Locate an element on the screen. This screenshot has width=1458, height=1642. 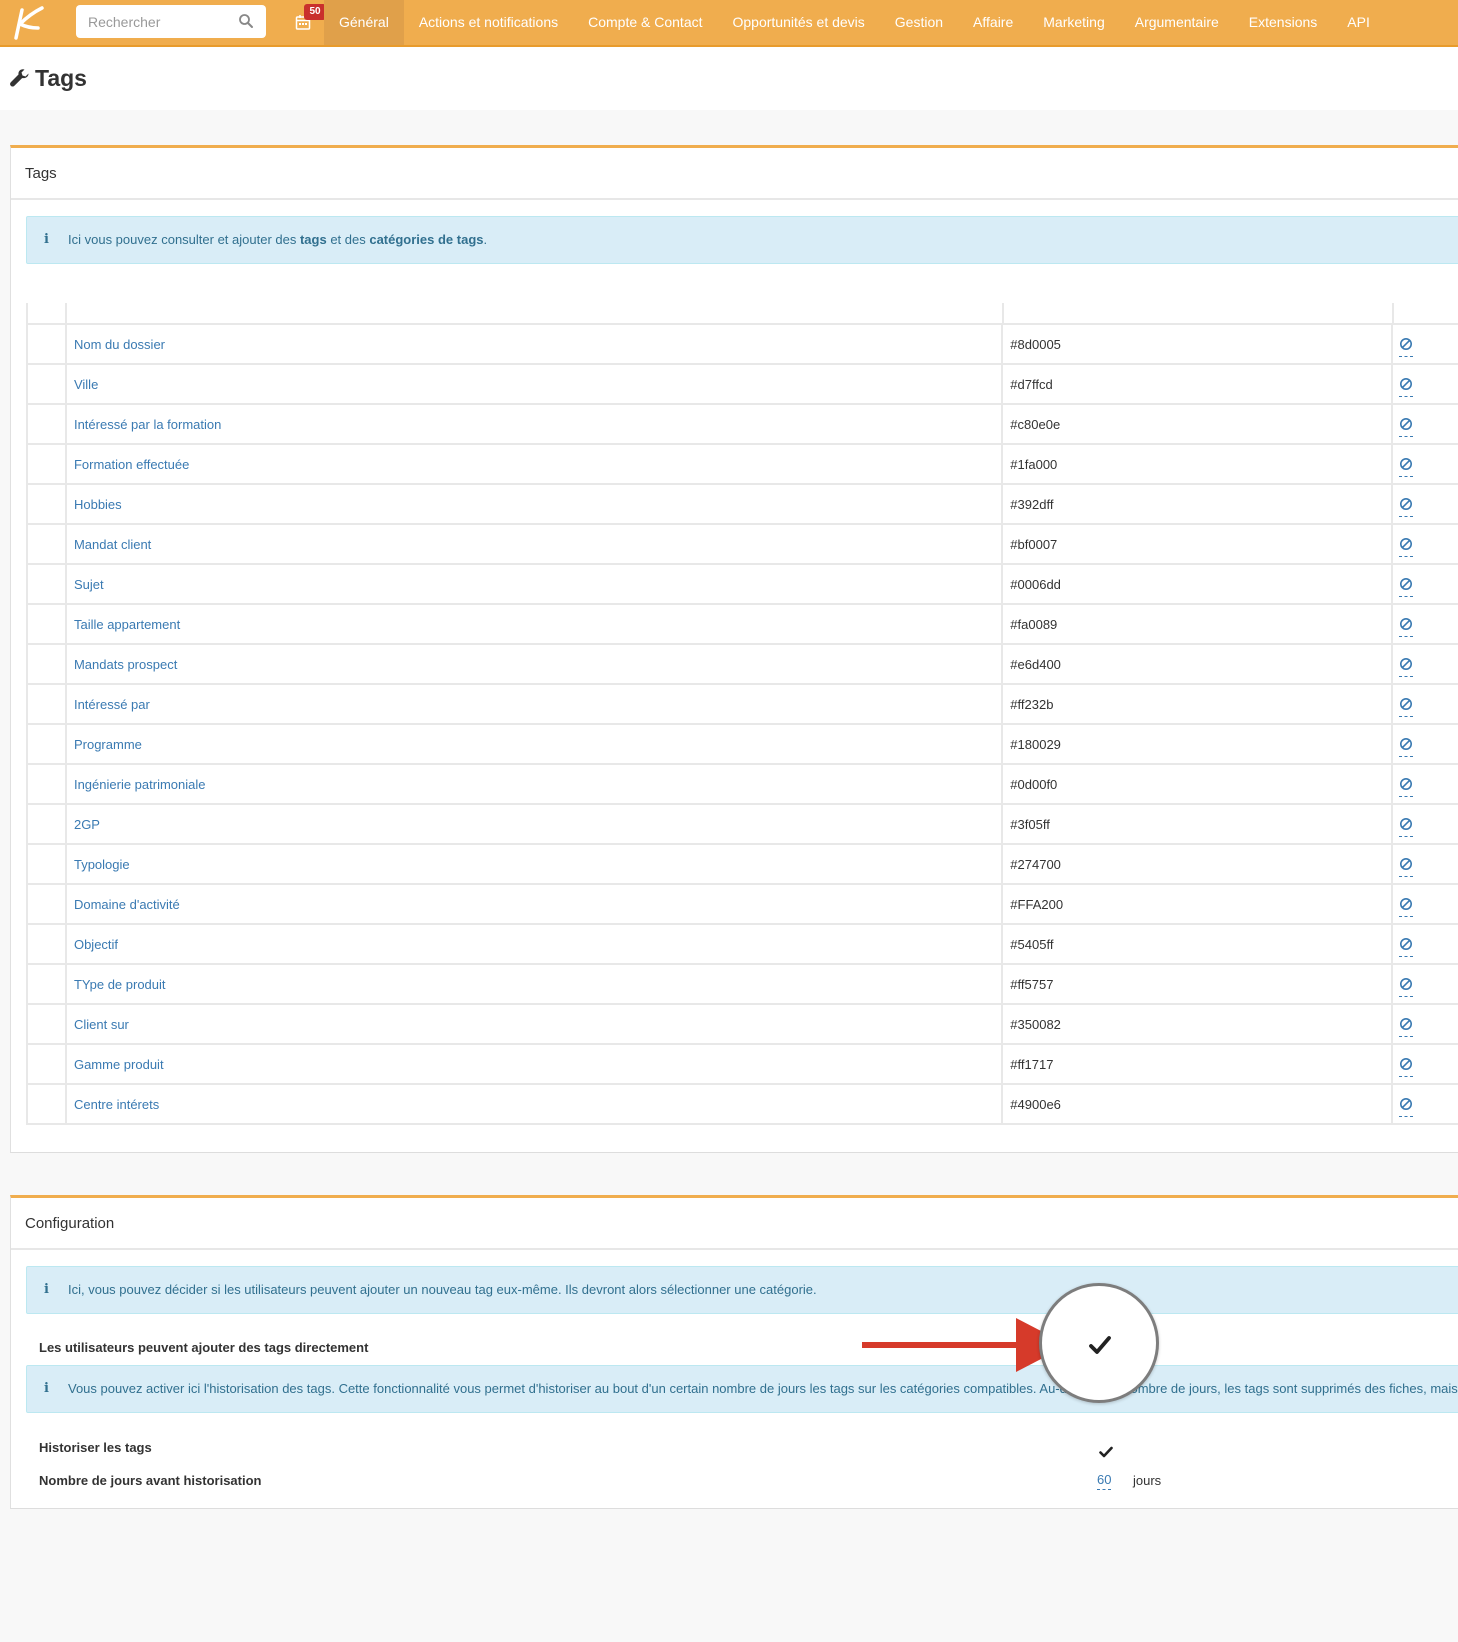
tag-name-link: Typologie is located at coordinates (102, 864).